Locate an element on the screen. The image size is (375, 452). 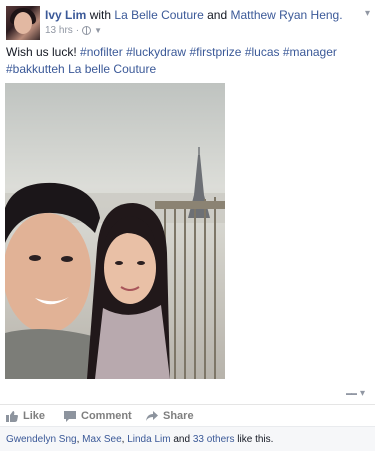
post-meta: 13 hrs · ▼ is located at coordinates (73, 30).